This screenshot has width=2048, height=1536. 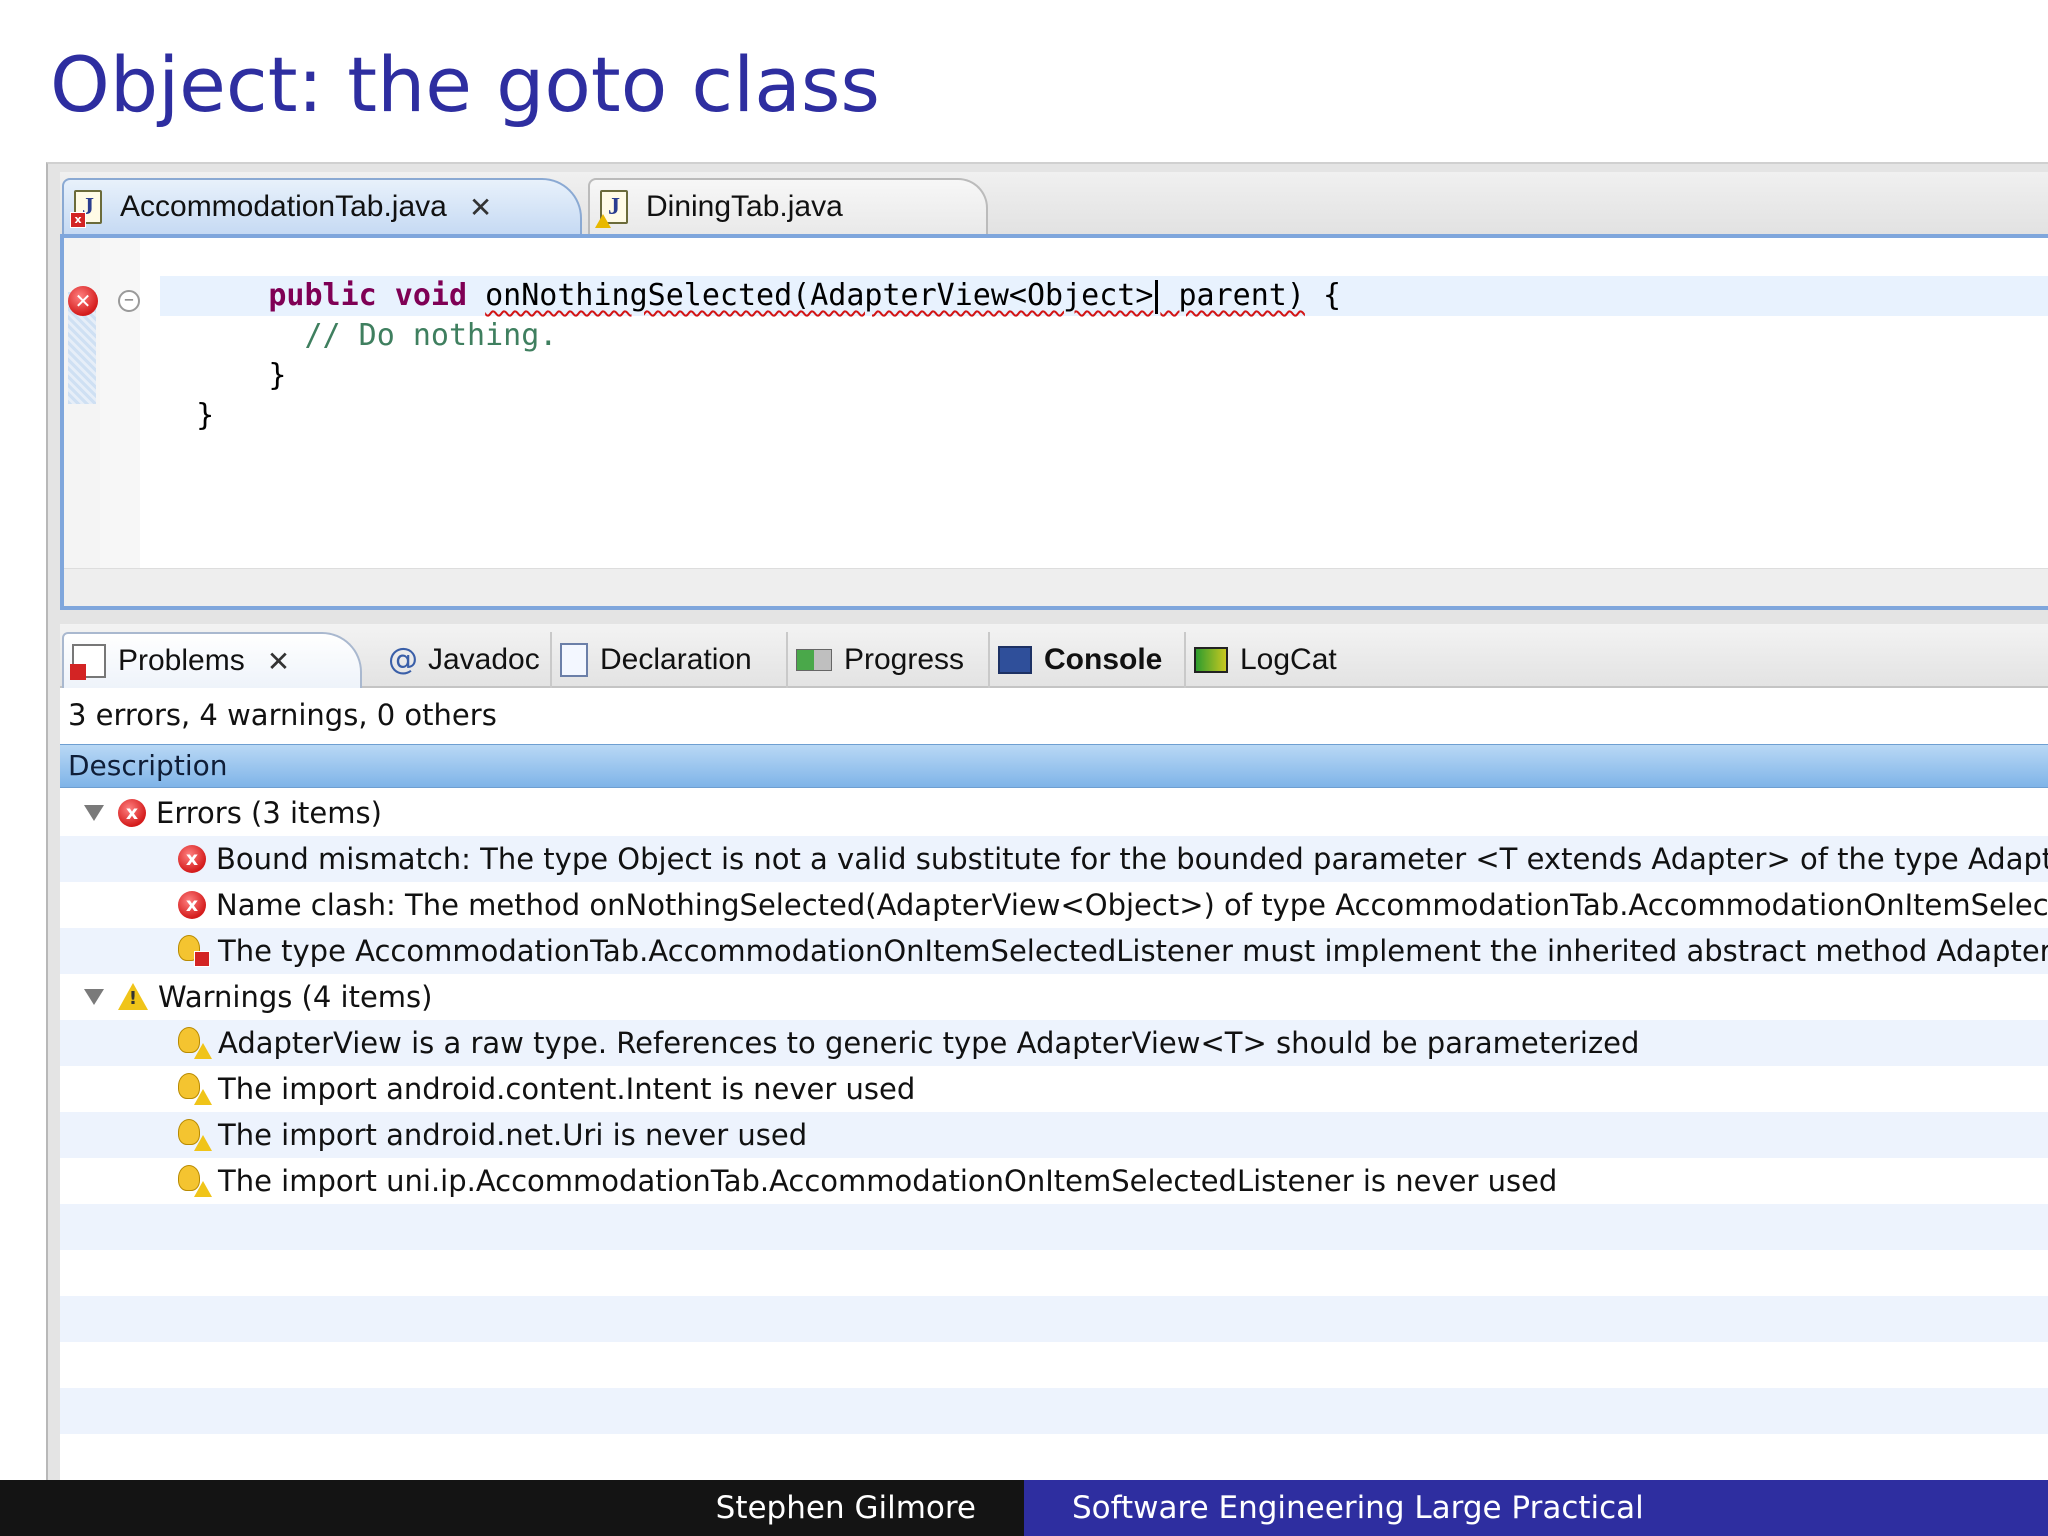 What do you see at coordinates (1103, 659) in the screenshot?
I see `tab-label: Console` at bounding box center [1103, 659].